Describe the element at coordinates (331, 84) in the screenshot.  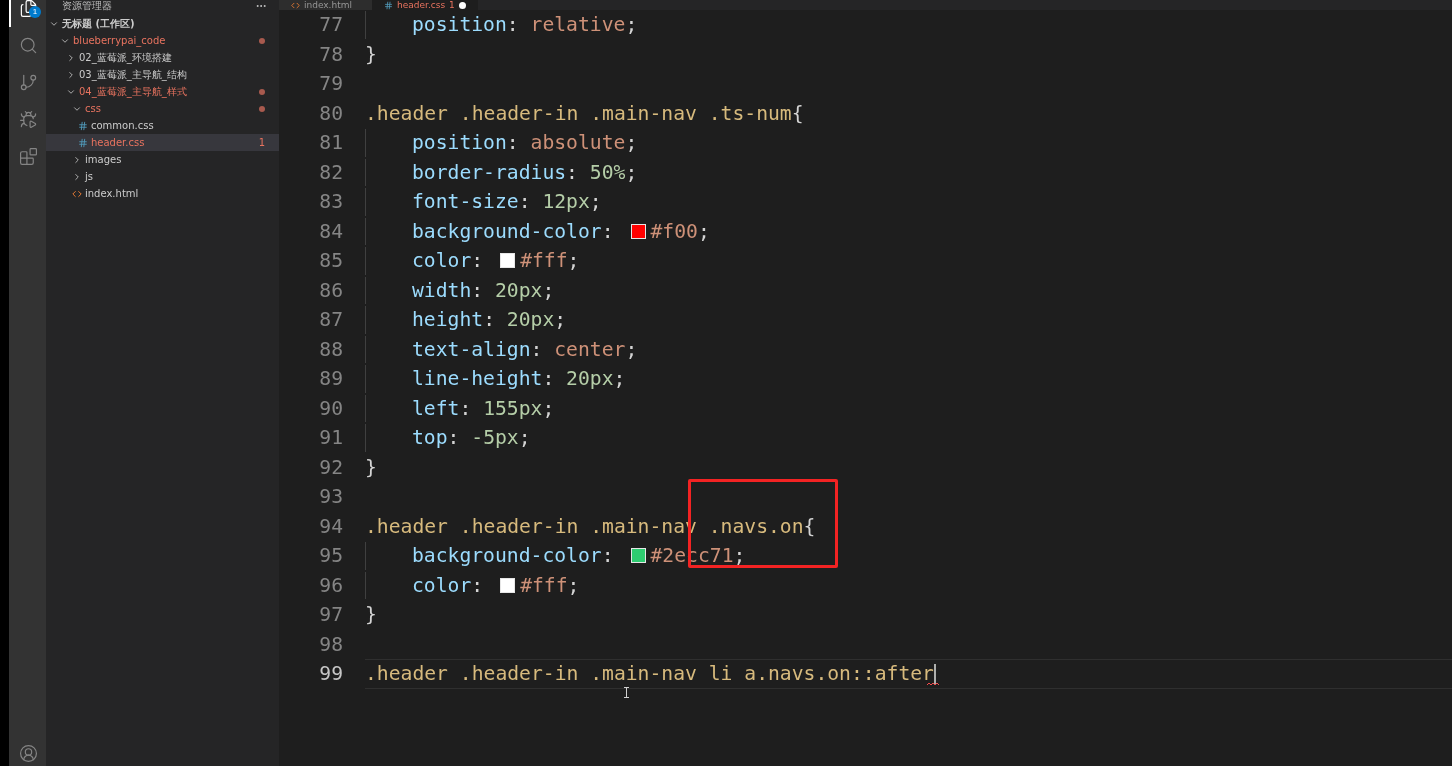
I see `line-number: 79` at that location.